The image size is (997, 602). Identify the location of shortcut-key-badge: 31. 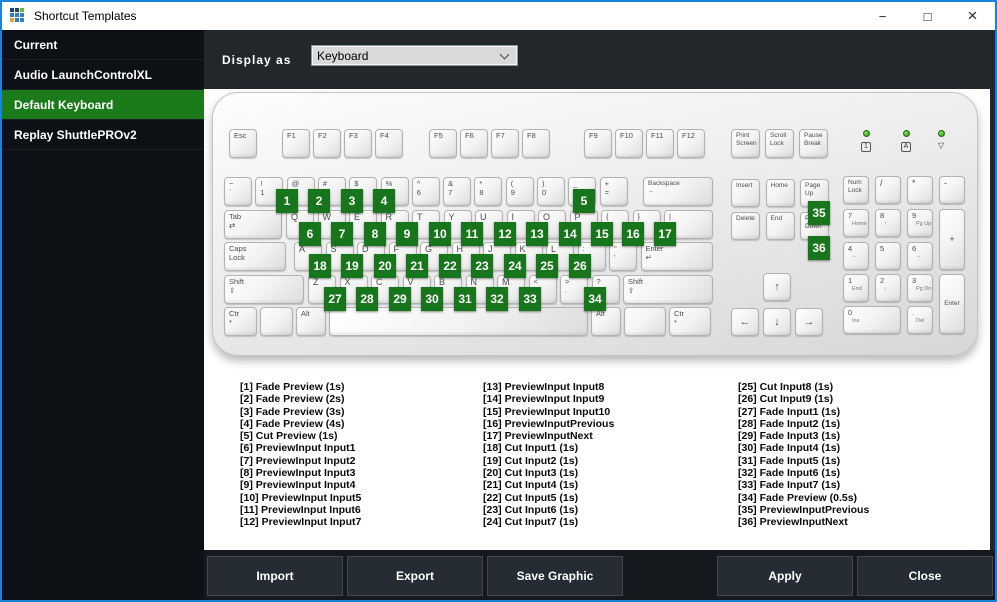
(465, 299).